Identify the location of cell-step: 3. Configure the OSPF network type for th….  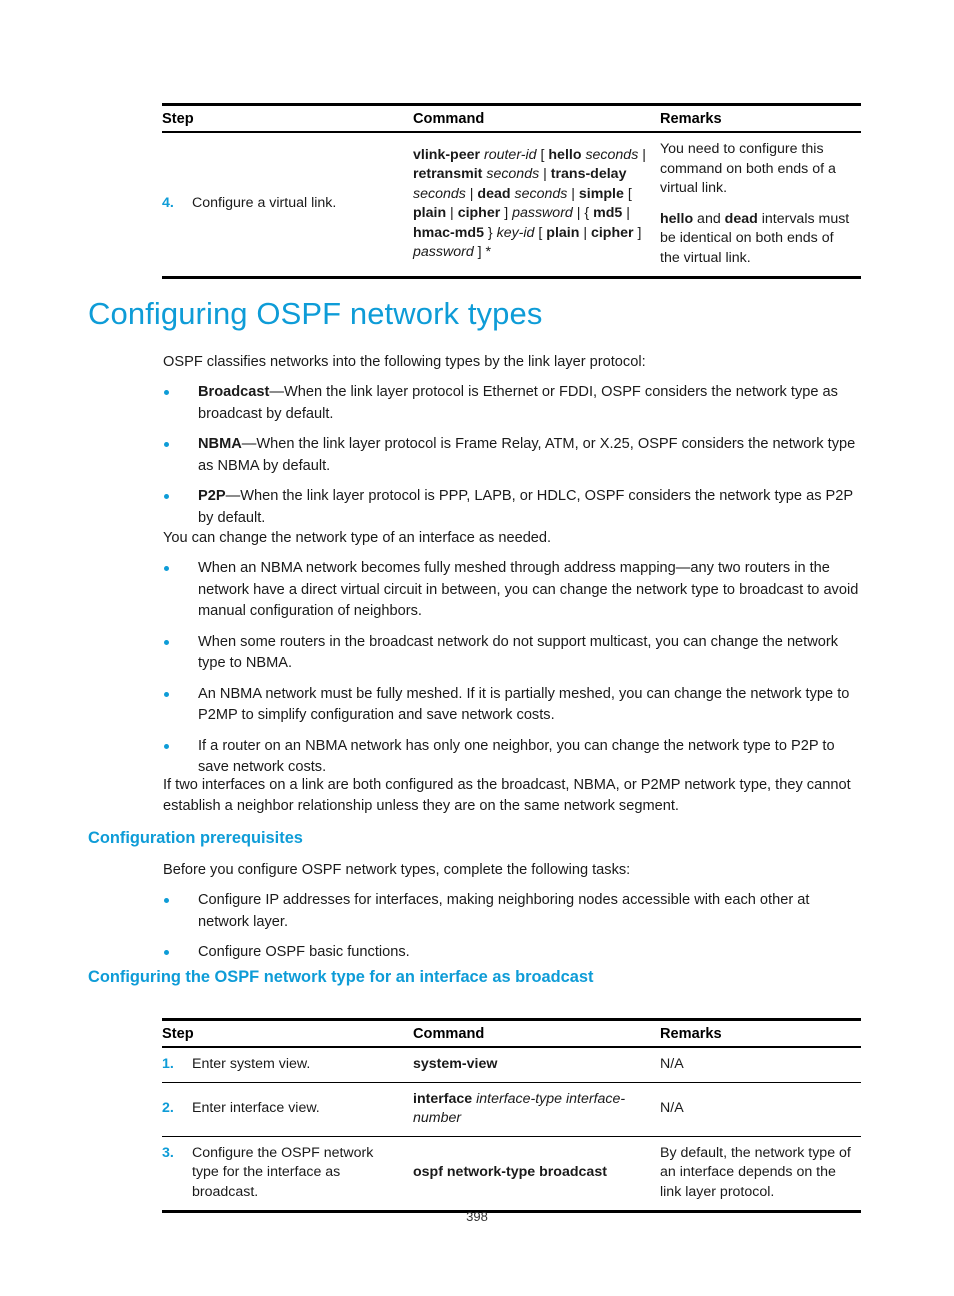
(287, 1173).